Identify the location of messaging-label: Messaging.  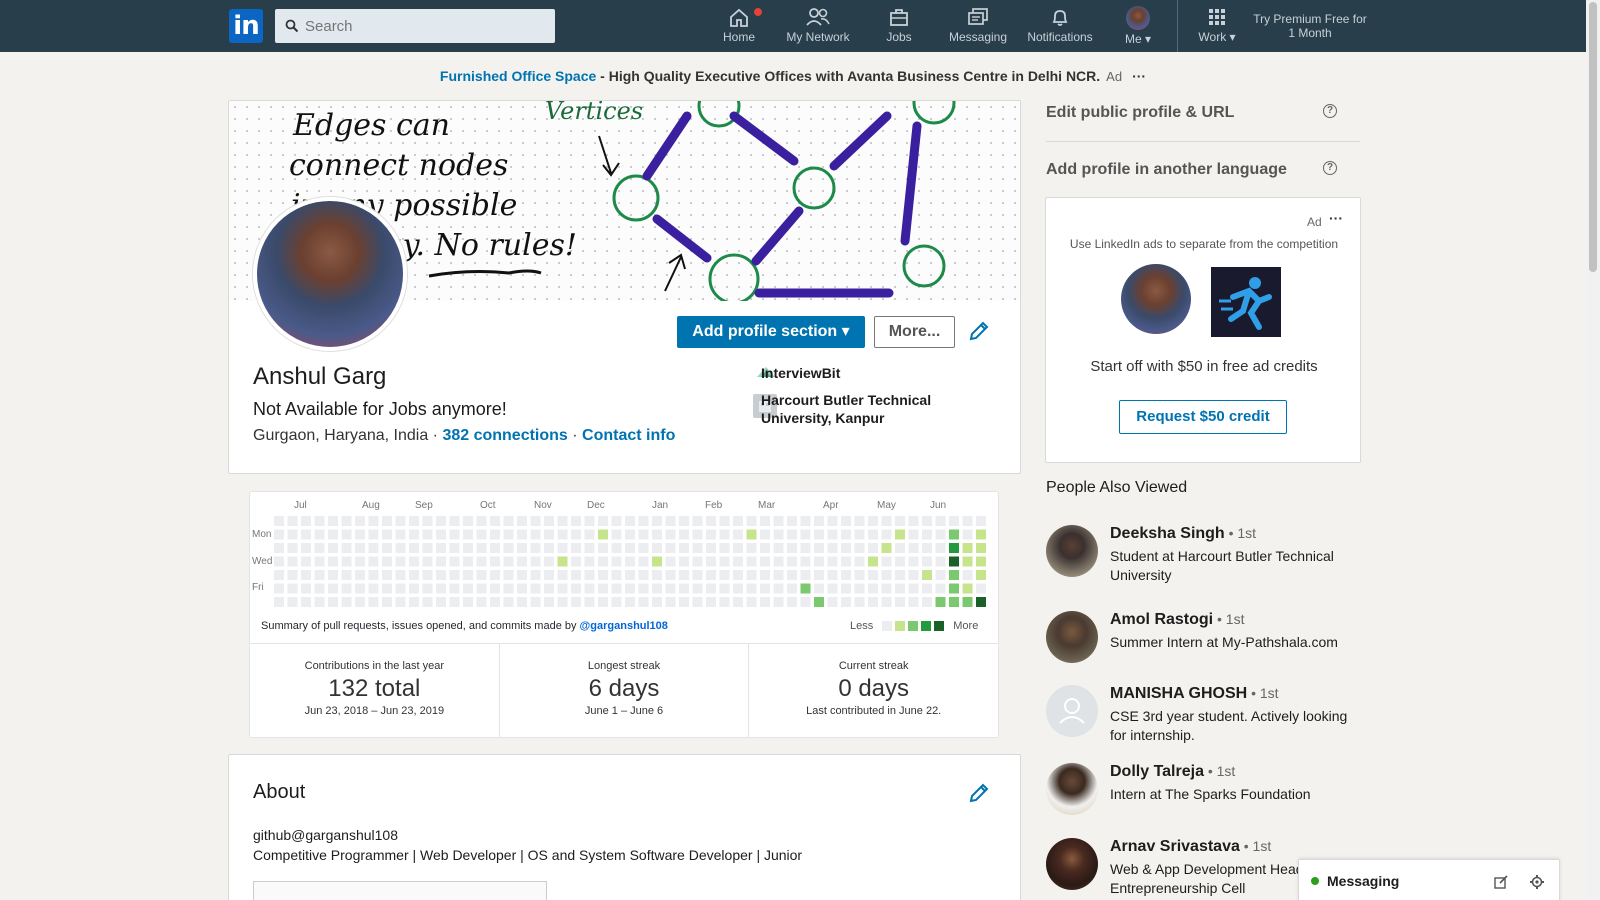
(1363, 881).